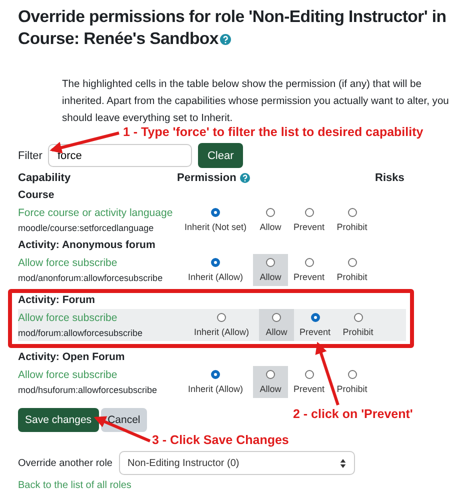 The width and height of the screenshot is (474, 501). I want to click on clear-button: Clear, so click(220, 155).